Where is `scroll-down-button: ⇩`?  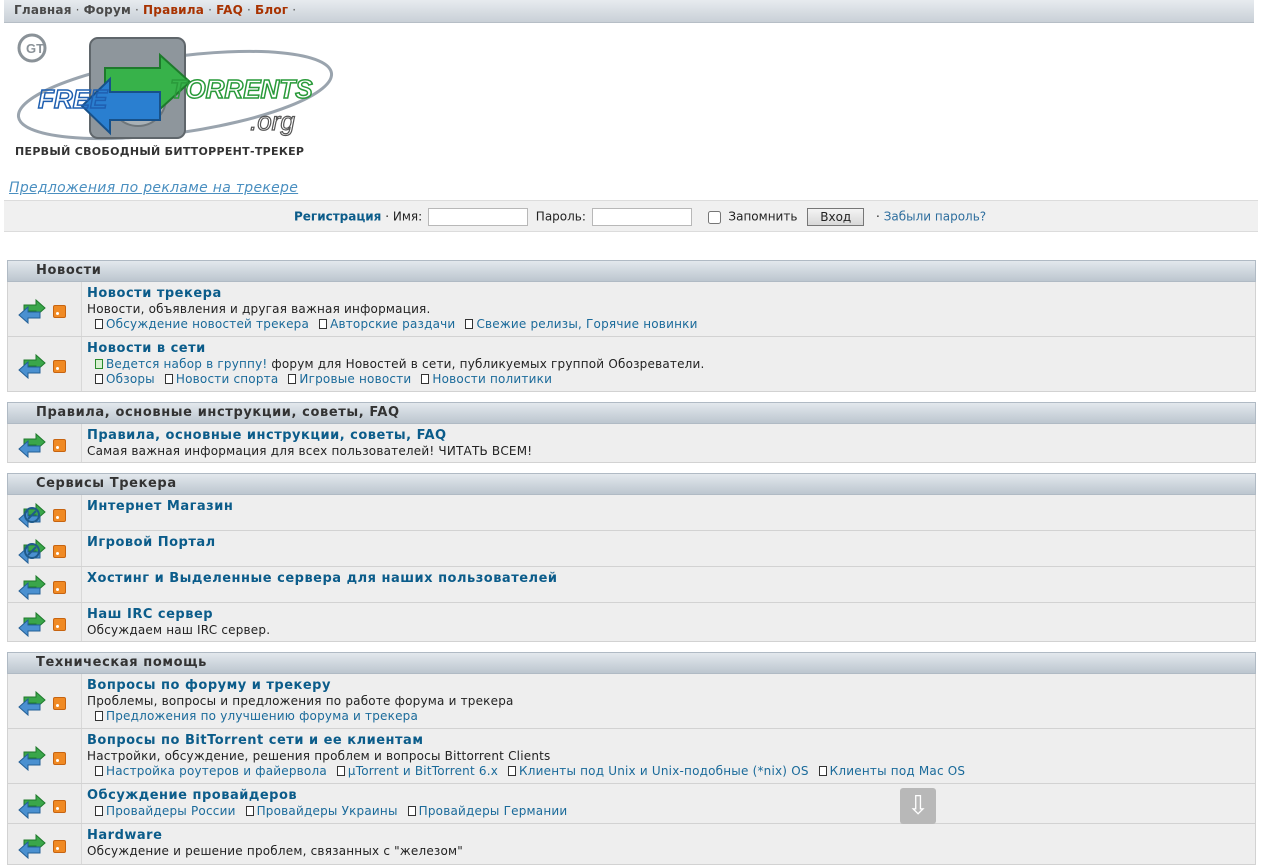
scroll-down-button: ⇩ is located at coordinates (918, 806).